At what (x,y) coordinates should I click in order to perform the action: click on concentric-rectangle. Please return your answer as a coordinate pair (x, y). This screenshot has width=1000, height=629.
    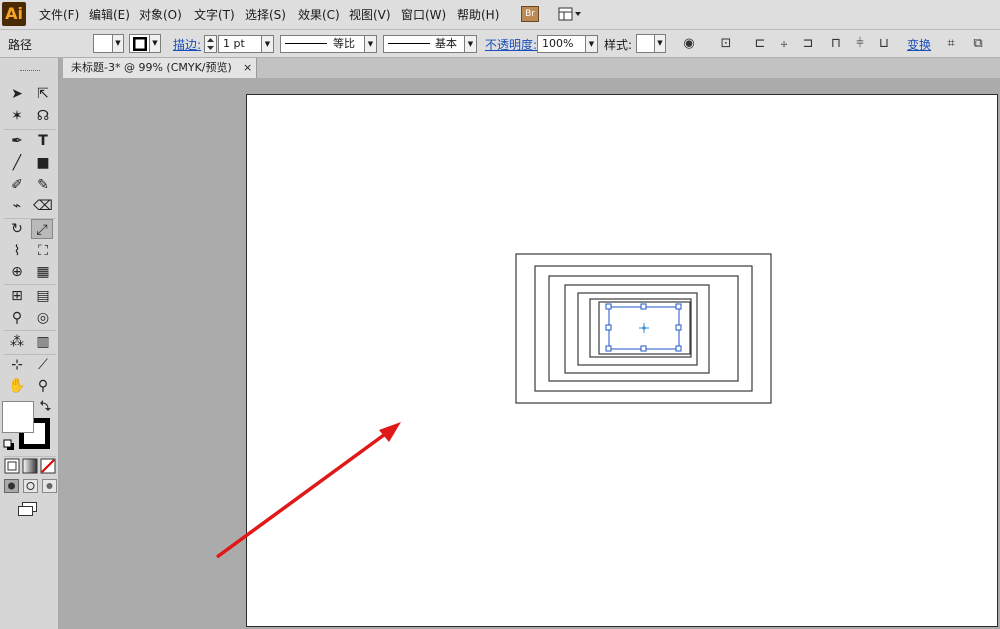
    Looking at the image, I should click on (637, 329).